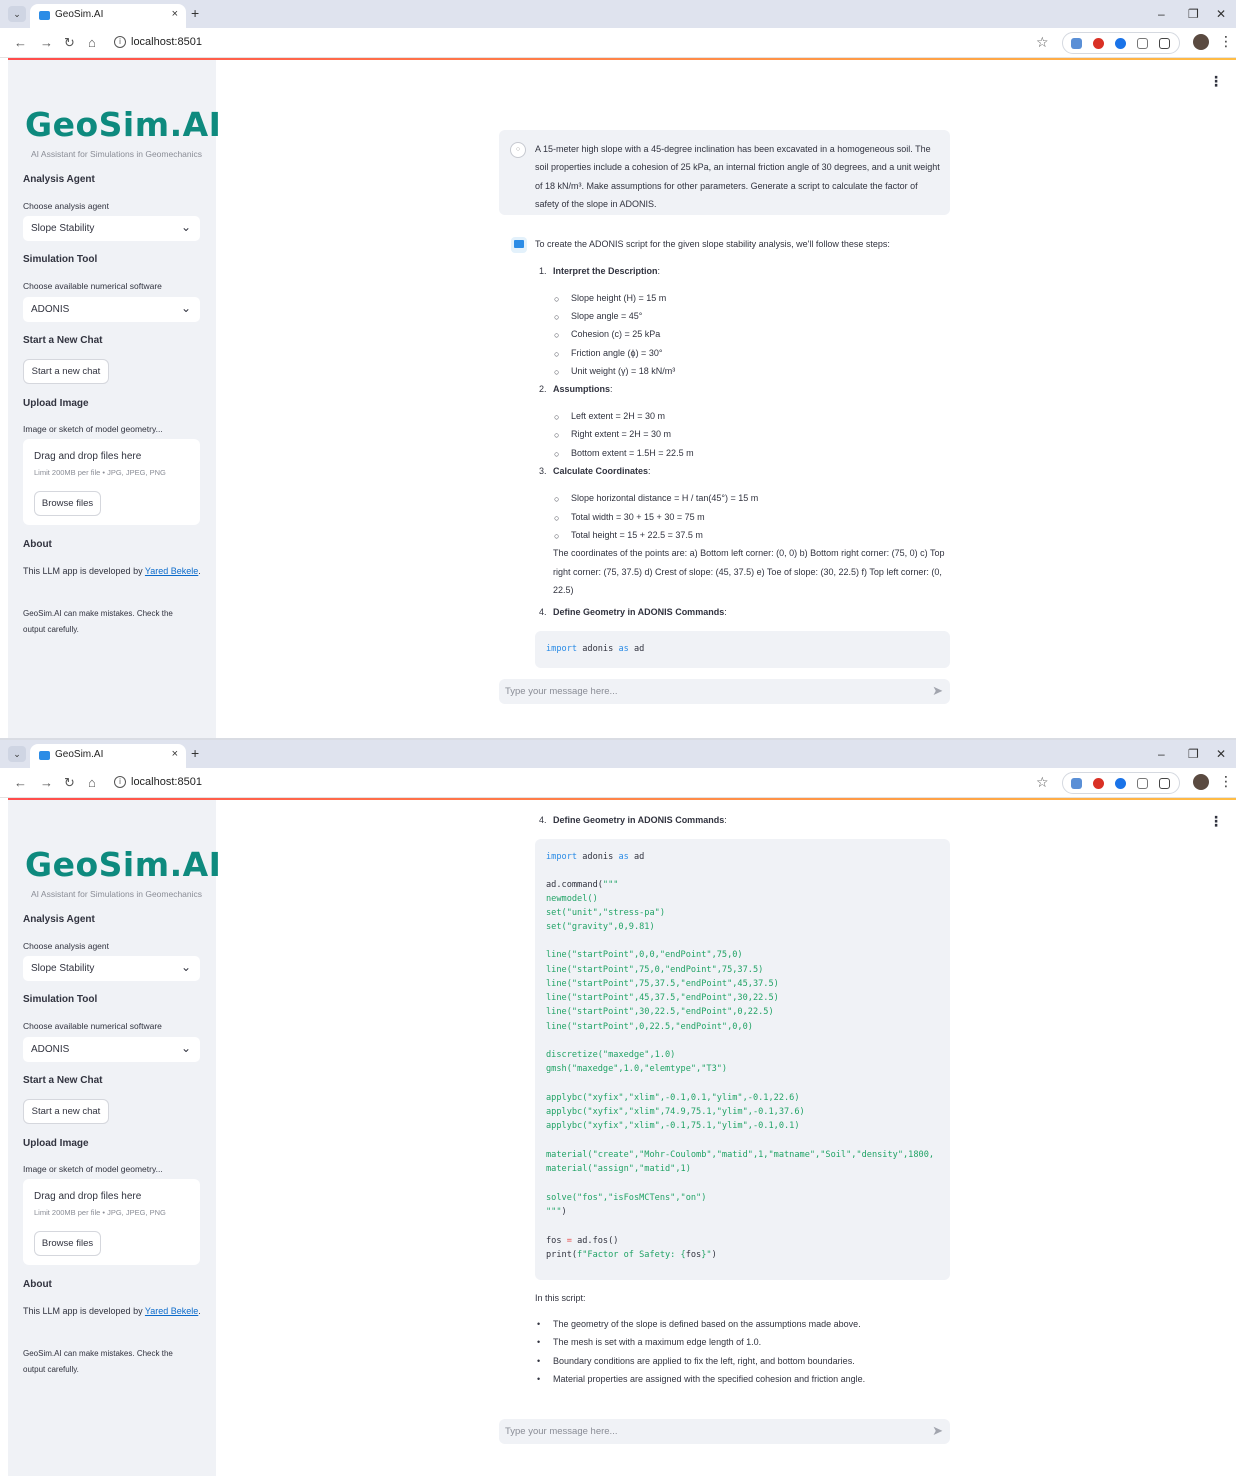 Image resolution: width=1236 pixels, height=1476 pixels. What do you see at coordinates (543, 271) in the screenshot?
I see `step-number: 1.` at bounding box center [543, 271].